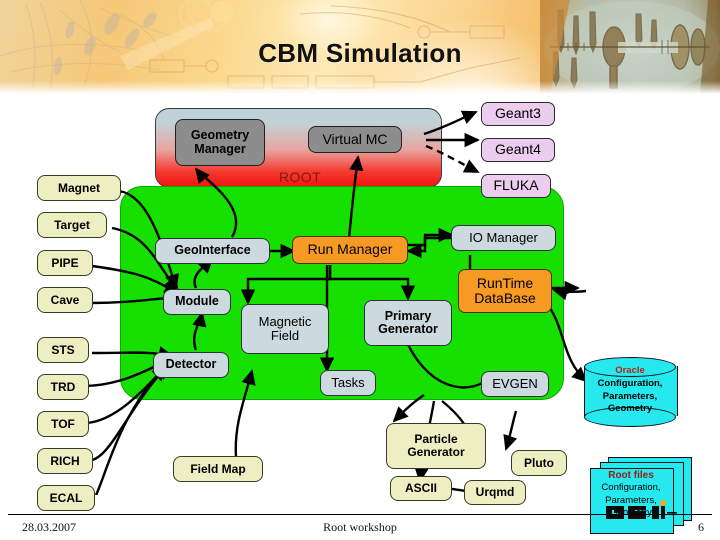 Image resolution: width=720 pixels, height=540 pixels. What do you see at coordinates (630, 396) in the screenshot?
I see `oracle-line2: Parameters,` at bounding box center [630, 396].